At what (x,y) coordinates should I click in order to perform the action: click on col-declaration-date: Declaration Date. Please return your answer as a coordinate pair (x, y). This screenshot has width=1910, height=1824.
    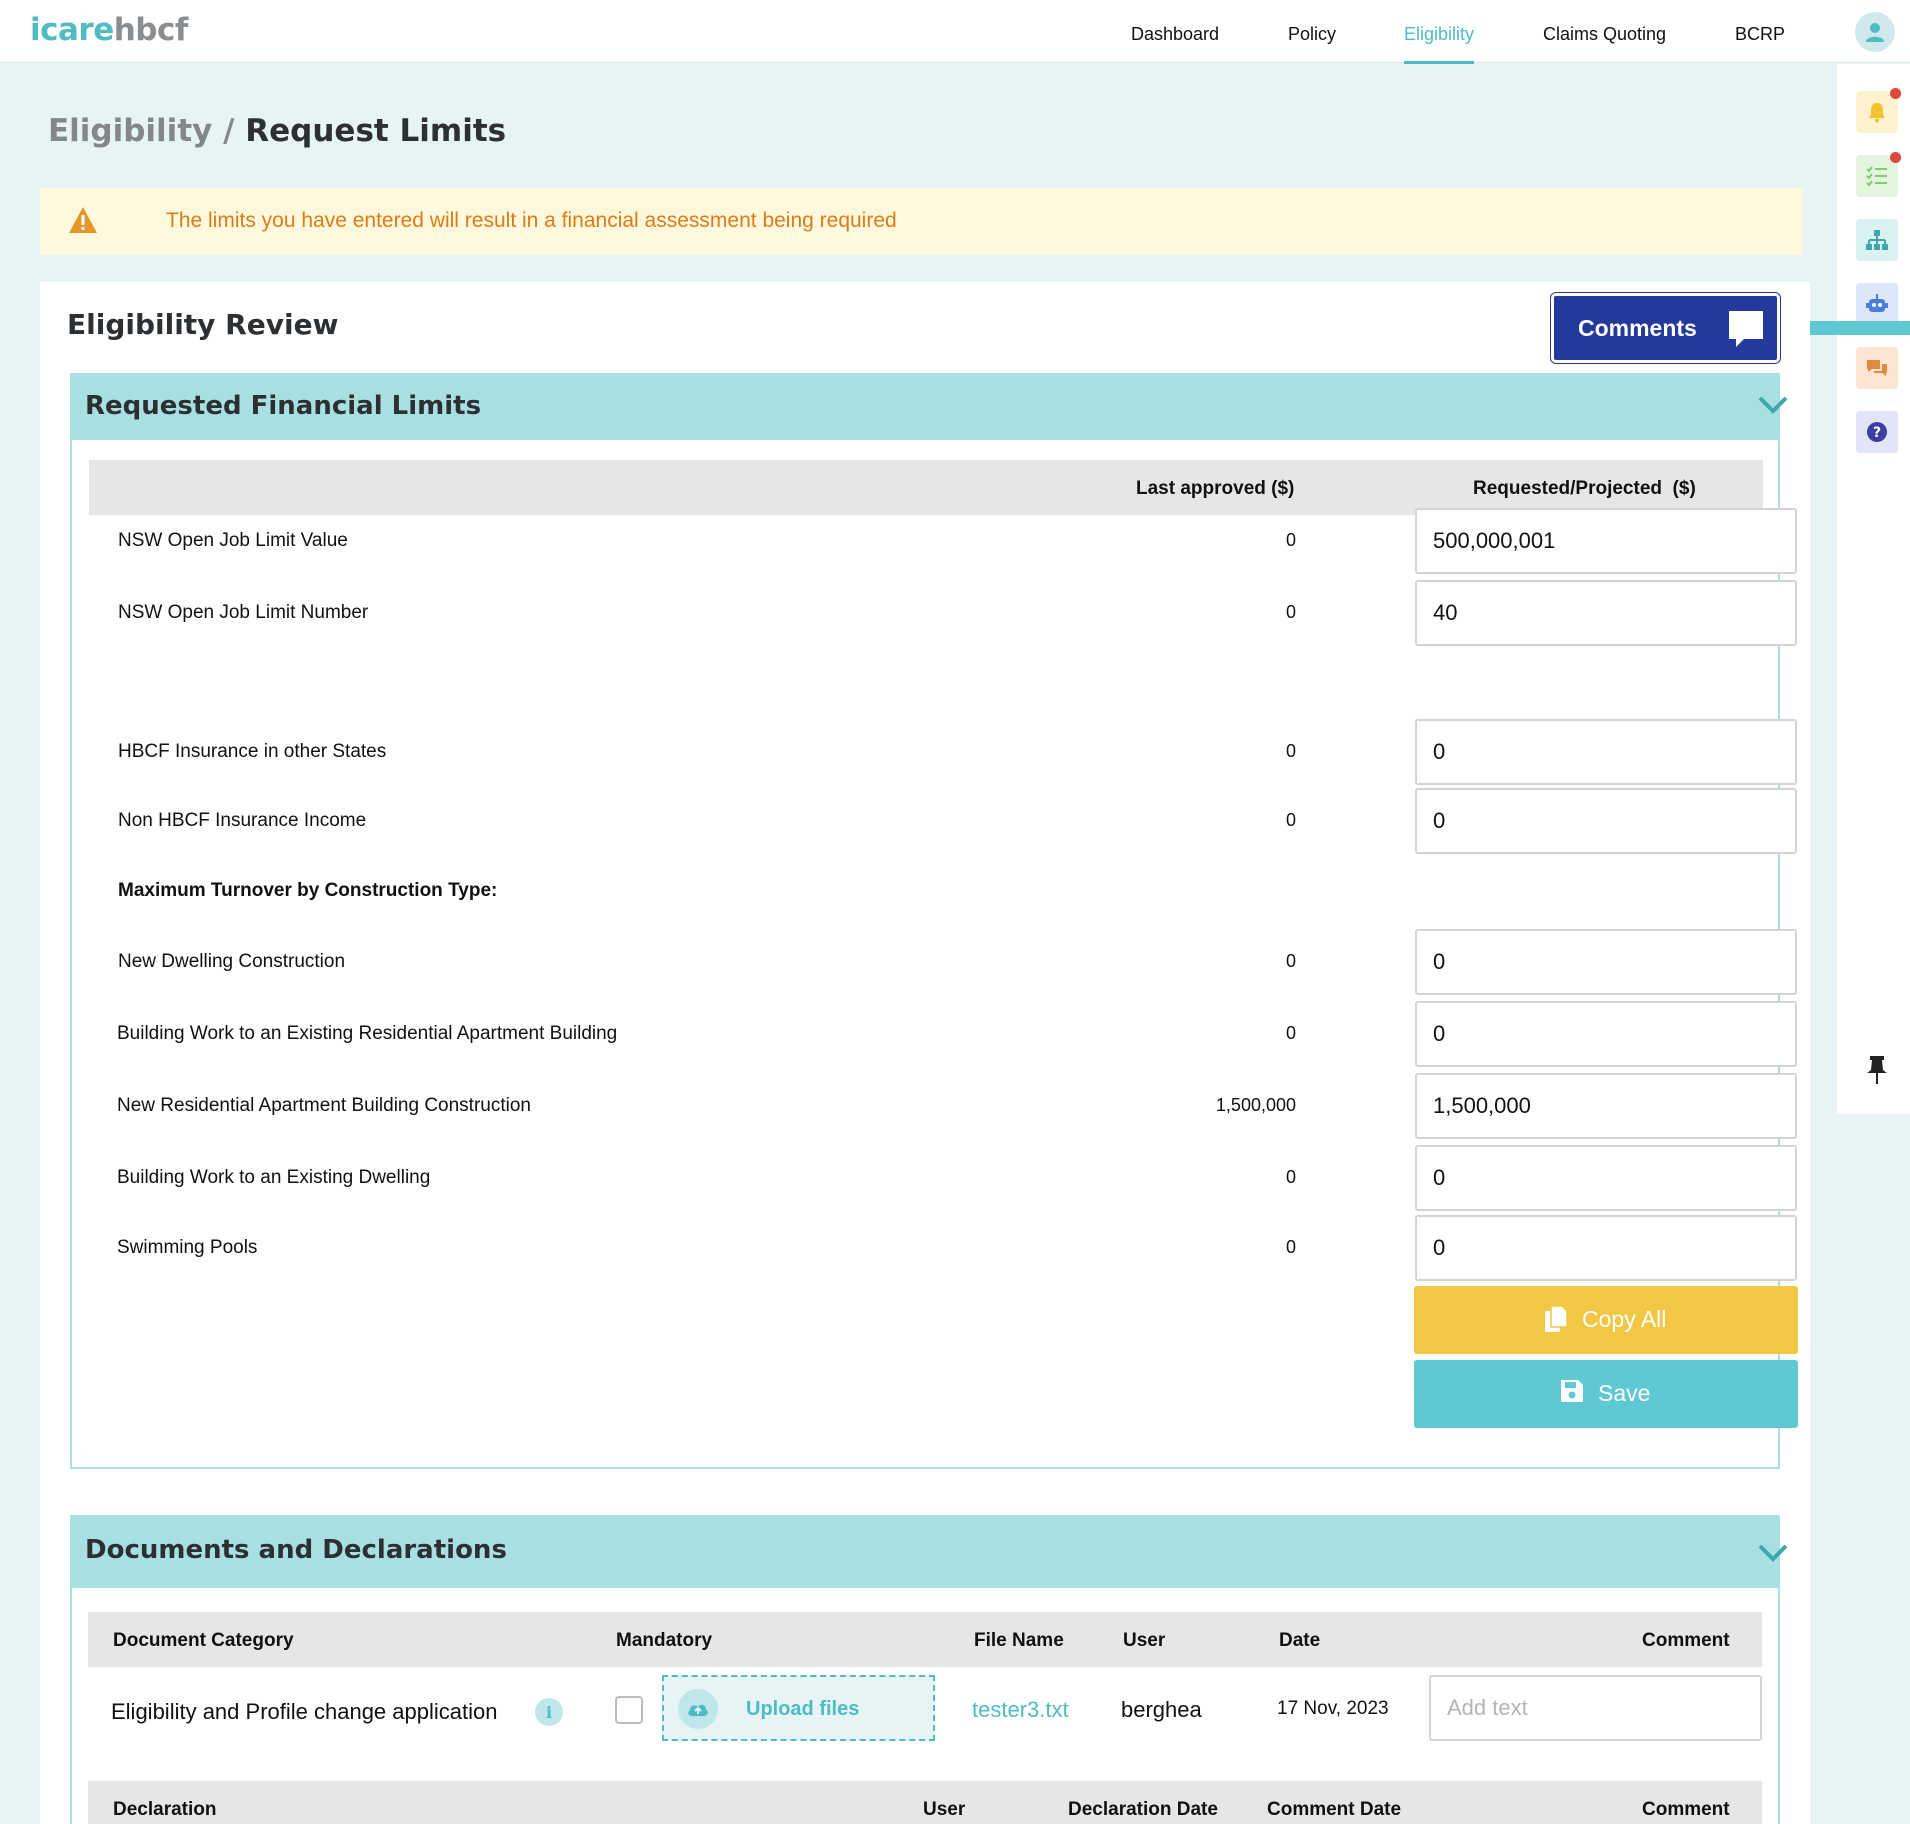
    Looking at the image, I should click on (1143, 1809).